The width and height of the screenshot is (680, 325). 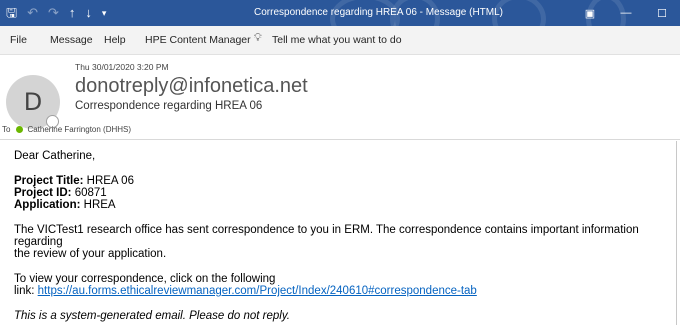 What do you see at coordinates (43, 193) in the screenshot?
I see `project-id-label: Project ID:` at bounding box center [43, 193].